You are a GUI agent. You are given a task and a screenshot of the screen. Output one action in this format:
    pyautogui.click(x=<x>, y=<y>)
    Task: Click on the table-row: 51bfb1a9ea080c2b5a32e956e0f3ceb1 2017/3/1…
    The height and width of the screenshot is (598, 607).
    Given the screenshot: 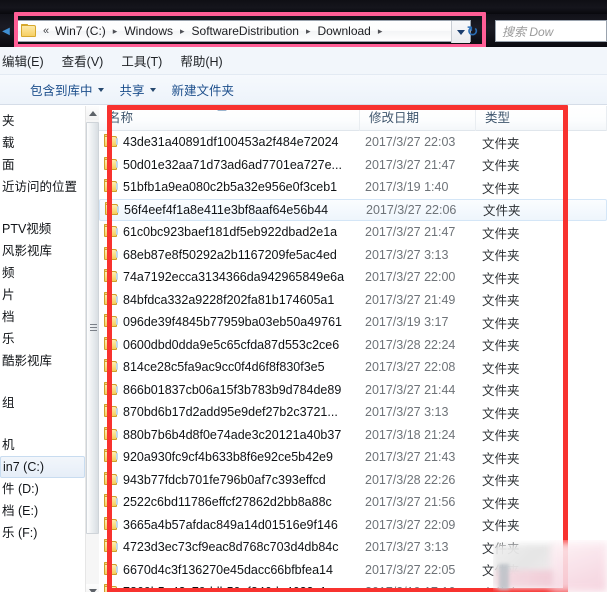 What is the action you would take?
    pyautogui.click(x=353, y=187)
    